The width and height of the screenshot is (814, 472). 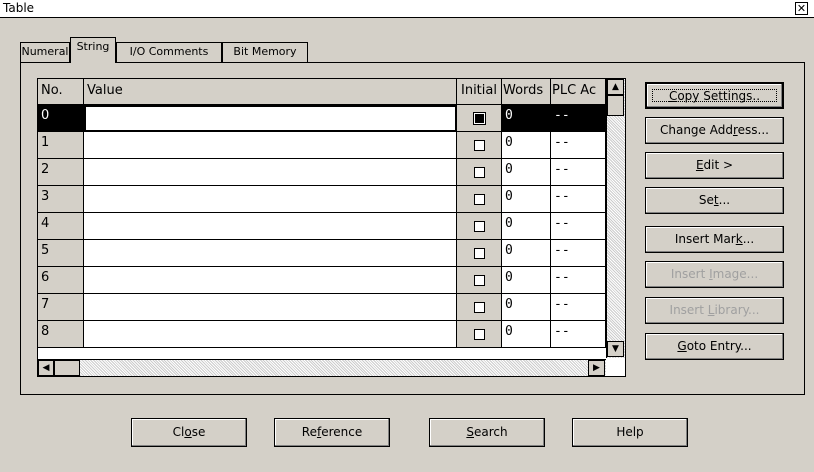 I want to click on tab-bit-memory: Bit Memory, so click(x=265, y=52).